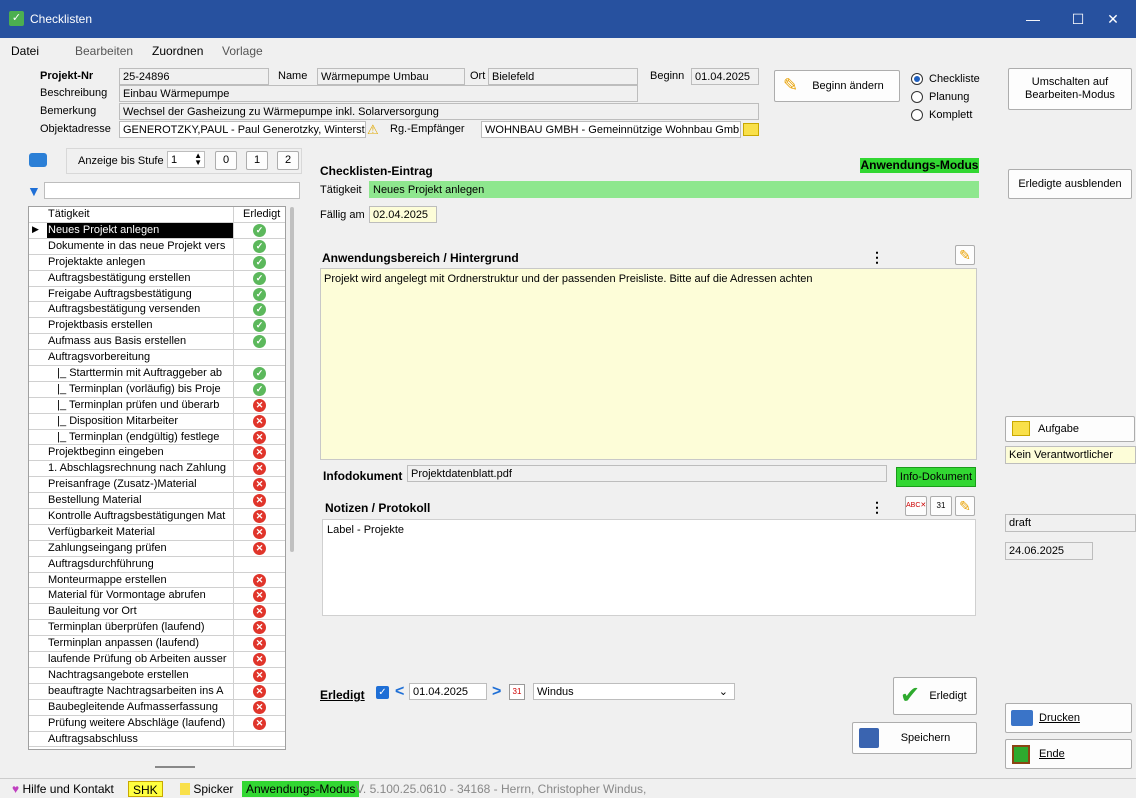 Image resolution: width=1136 pixels, height=798 pixels. Describe the element at coordinates (145, 789) in the screenshot. I see `shk-badge: SHK` at that location.